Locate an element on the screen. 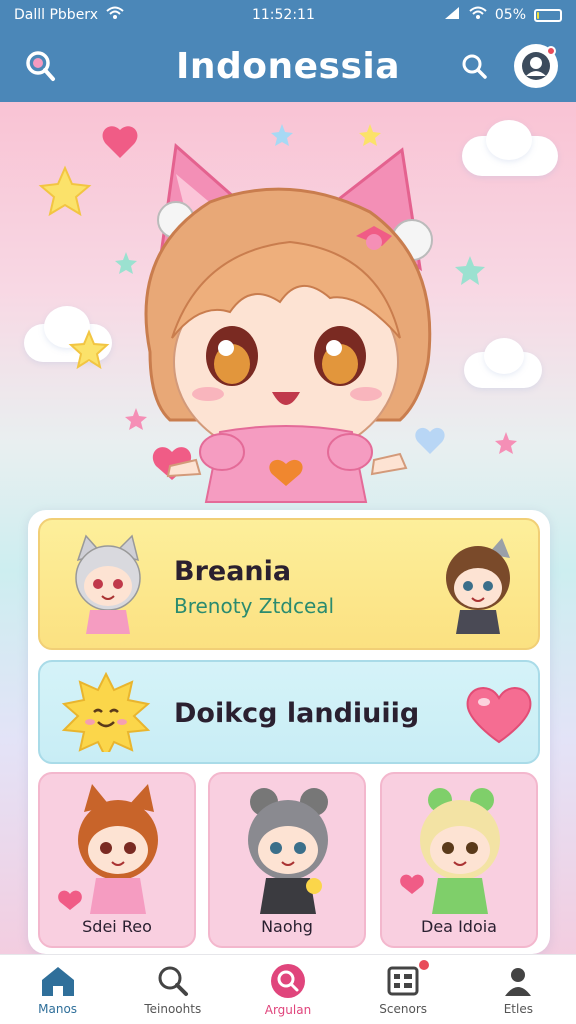  character-tile: Dea Idoia is located at coordinates (459, 860).